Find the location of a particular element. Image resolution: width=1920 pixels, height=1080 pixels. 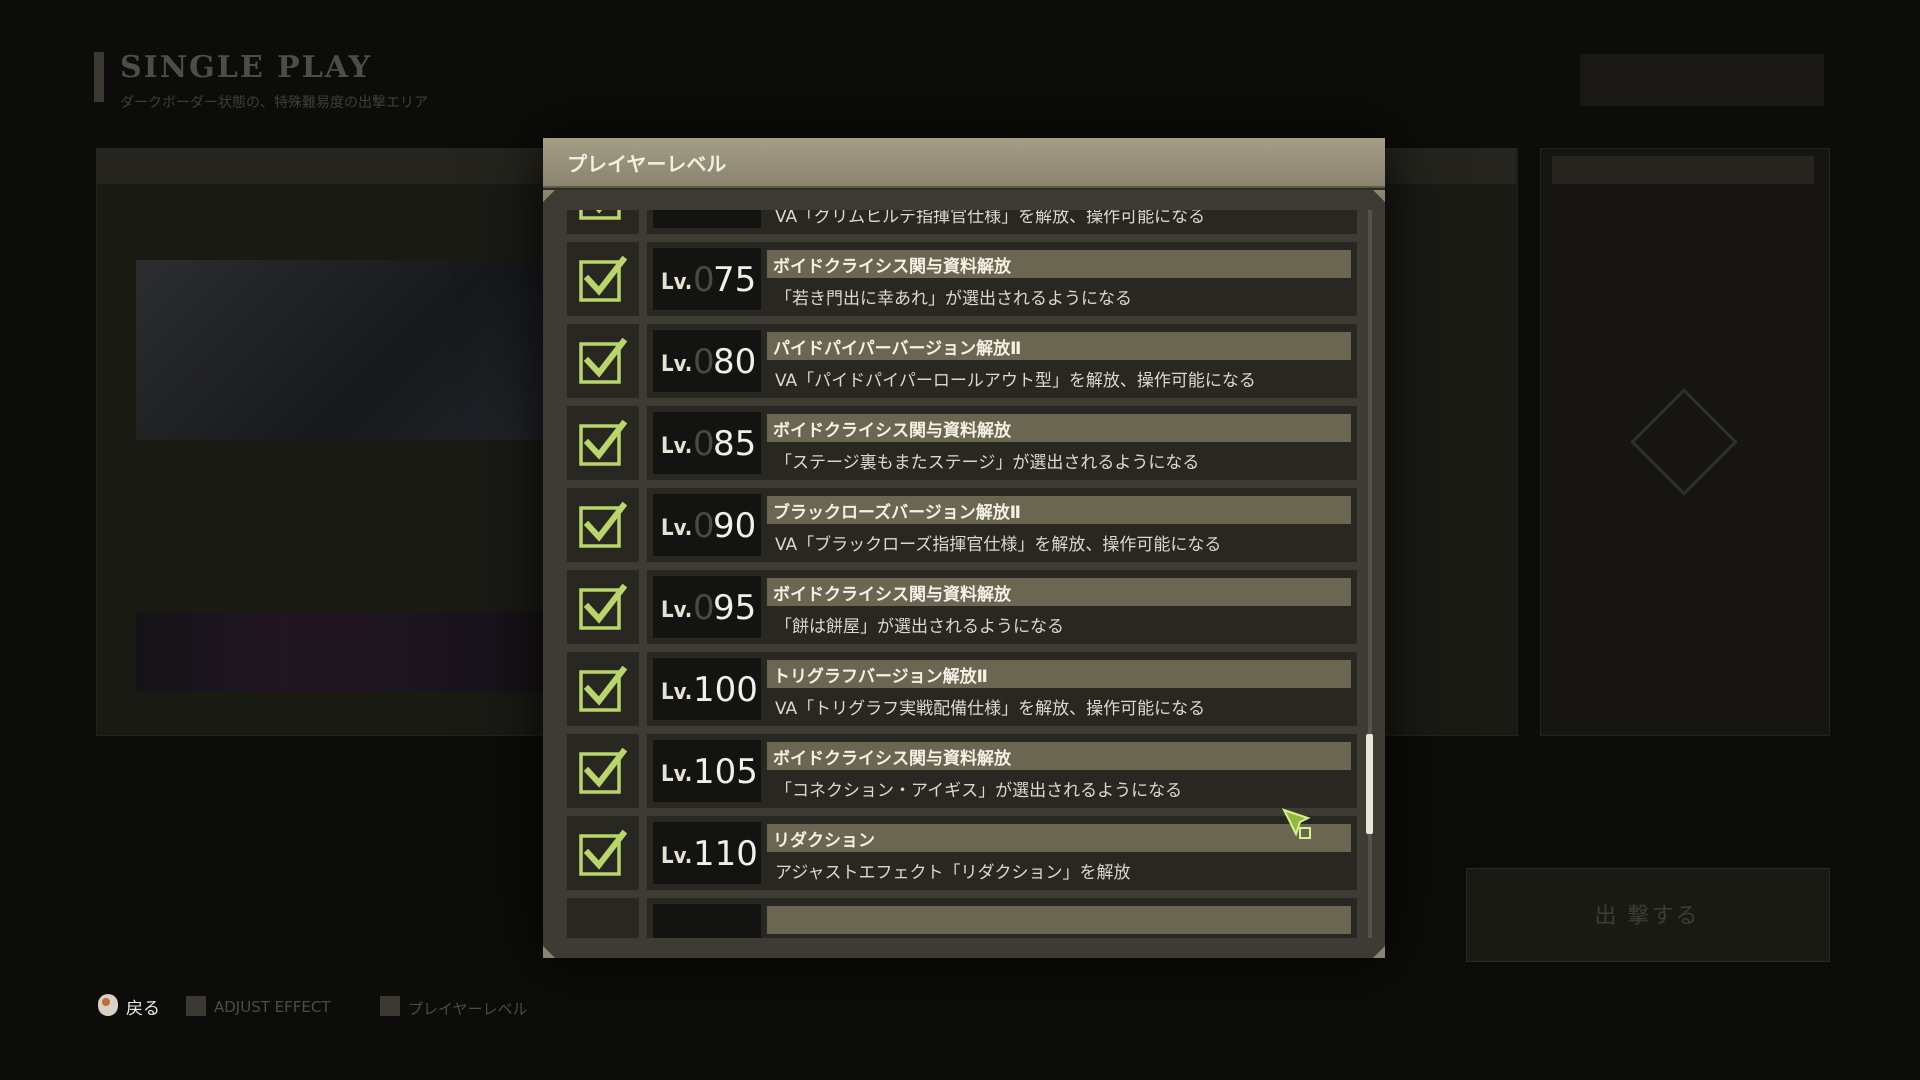

reward-description: アジャストエフェクト「リダクション」を解放 is located at coordinates (953, 873).